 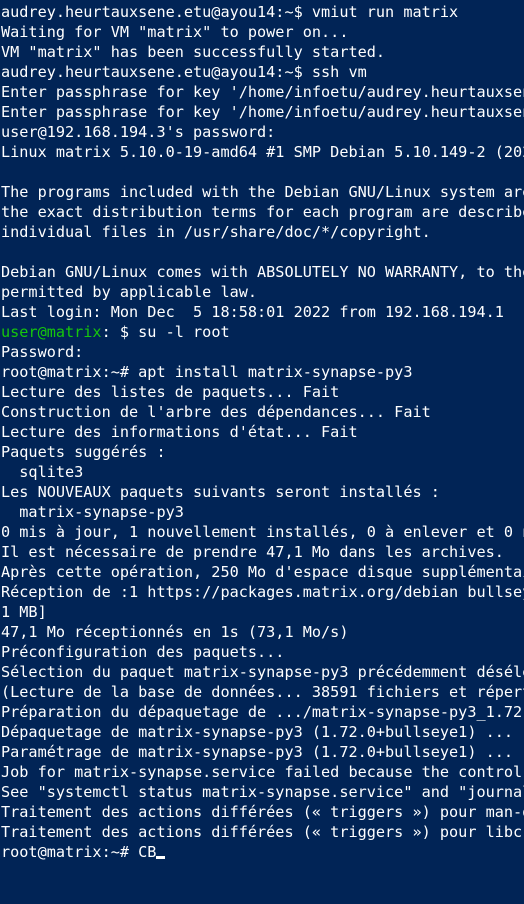 What do you see at coordinates (92, 512) in the screenshot?
I see `terminal-line: matrix-synapse-py3` at bounding box center [92, 512].